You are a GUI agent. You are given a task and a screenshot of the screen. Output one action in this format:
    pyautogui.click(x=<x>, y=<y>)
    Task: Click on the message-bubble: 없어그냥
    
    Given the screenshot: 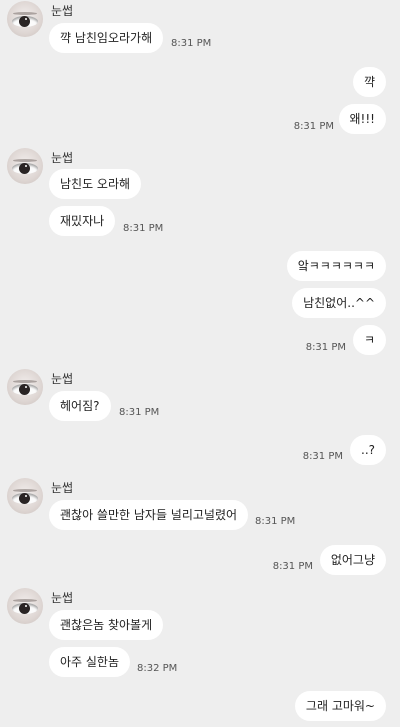 What is the action you would take?
    pyautogui.click(x=352, y=560)
    